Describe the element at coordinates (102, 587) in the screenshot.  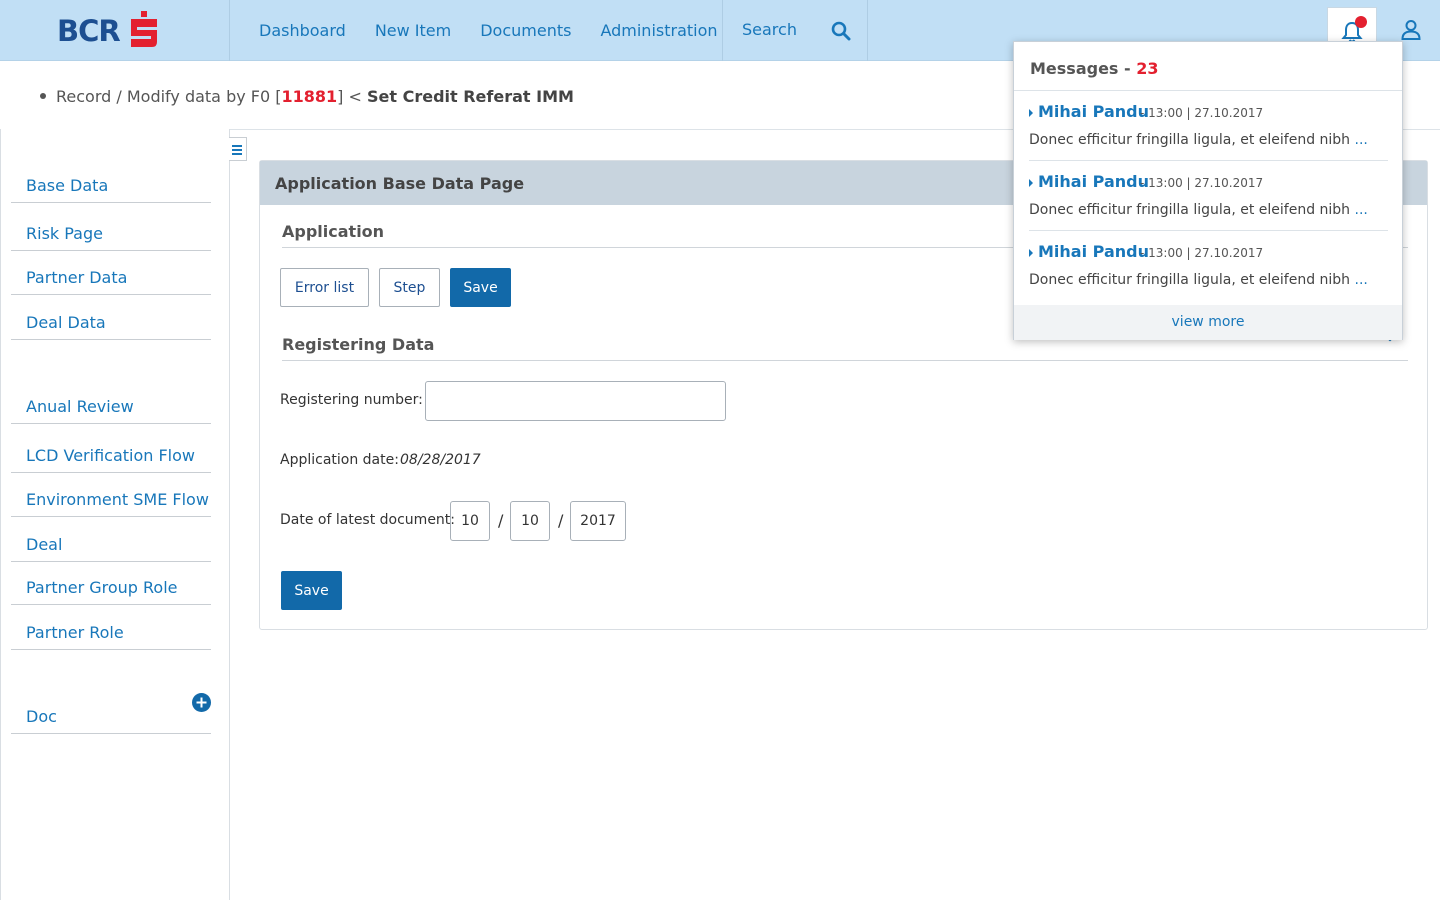
I see `sidebar-item-label: Partner Group Role` at that location.